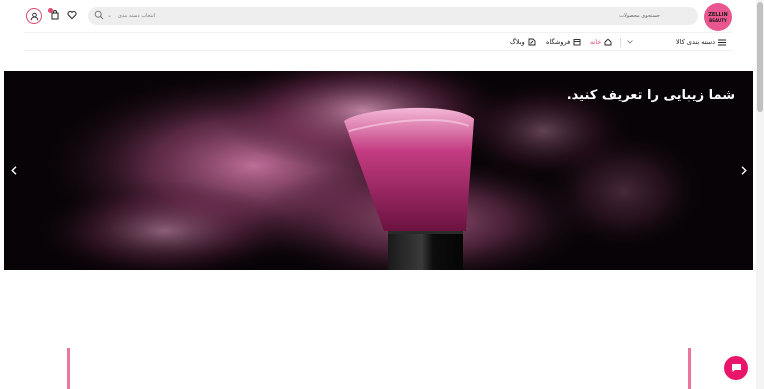 The width and height of the screenshot is (764, 389). I want to click on nav-label-blog: وبلاگ, so click(517, 42).